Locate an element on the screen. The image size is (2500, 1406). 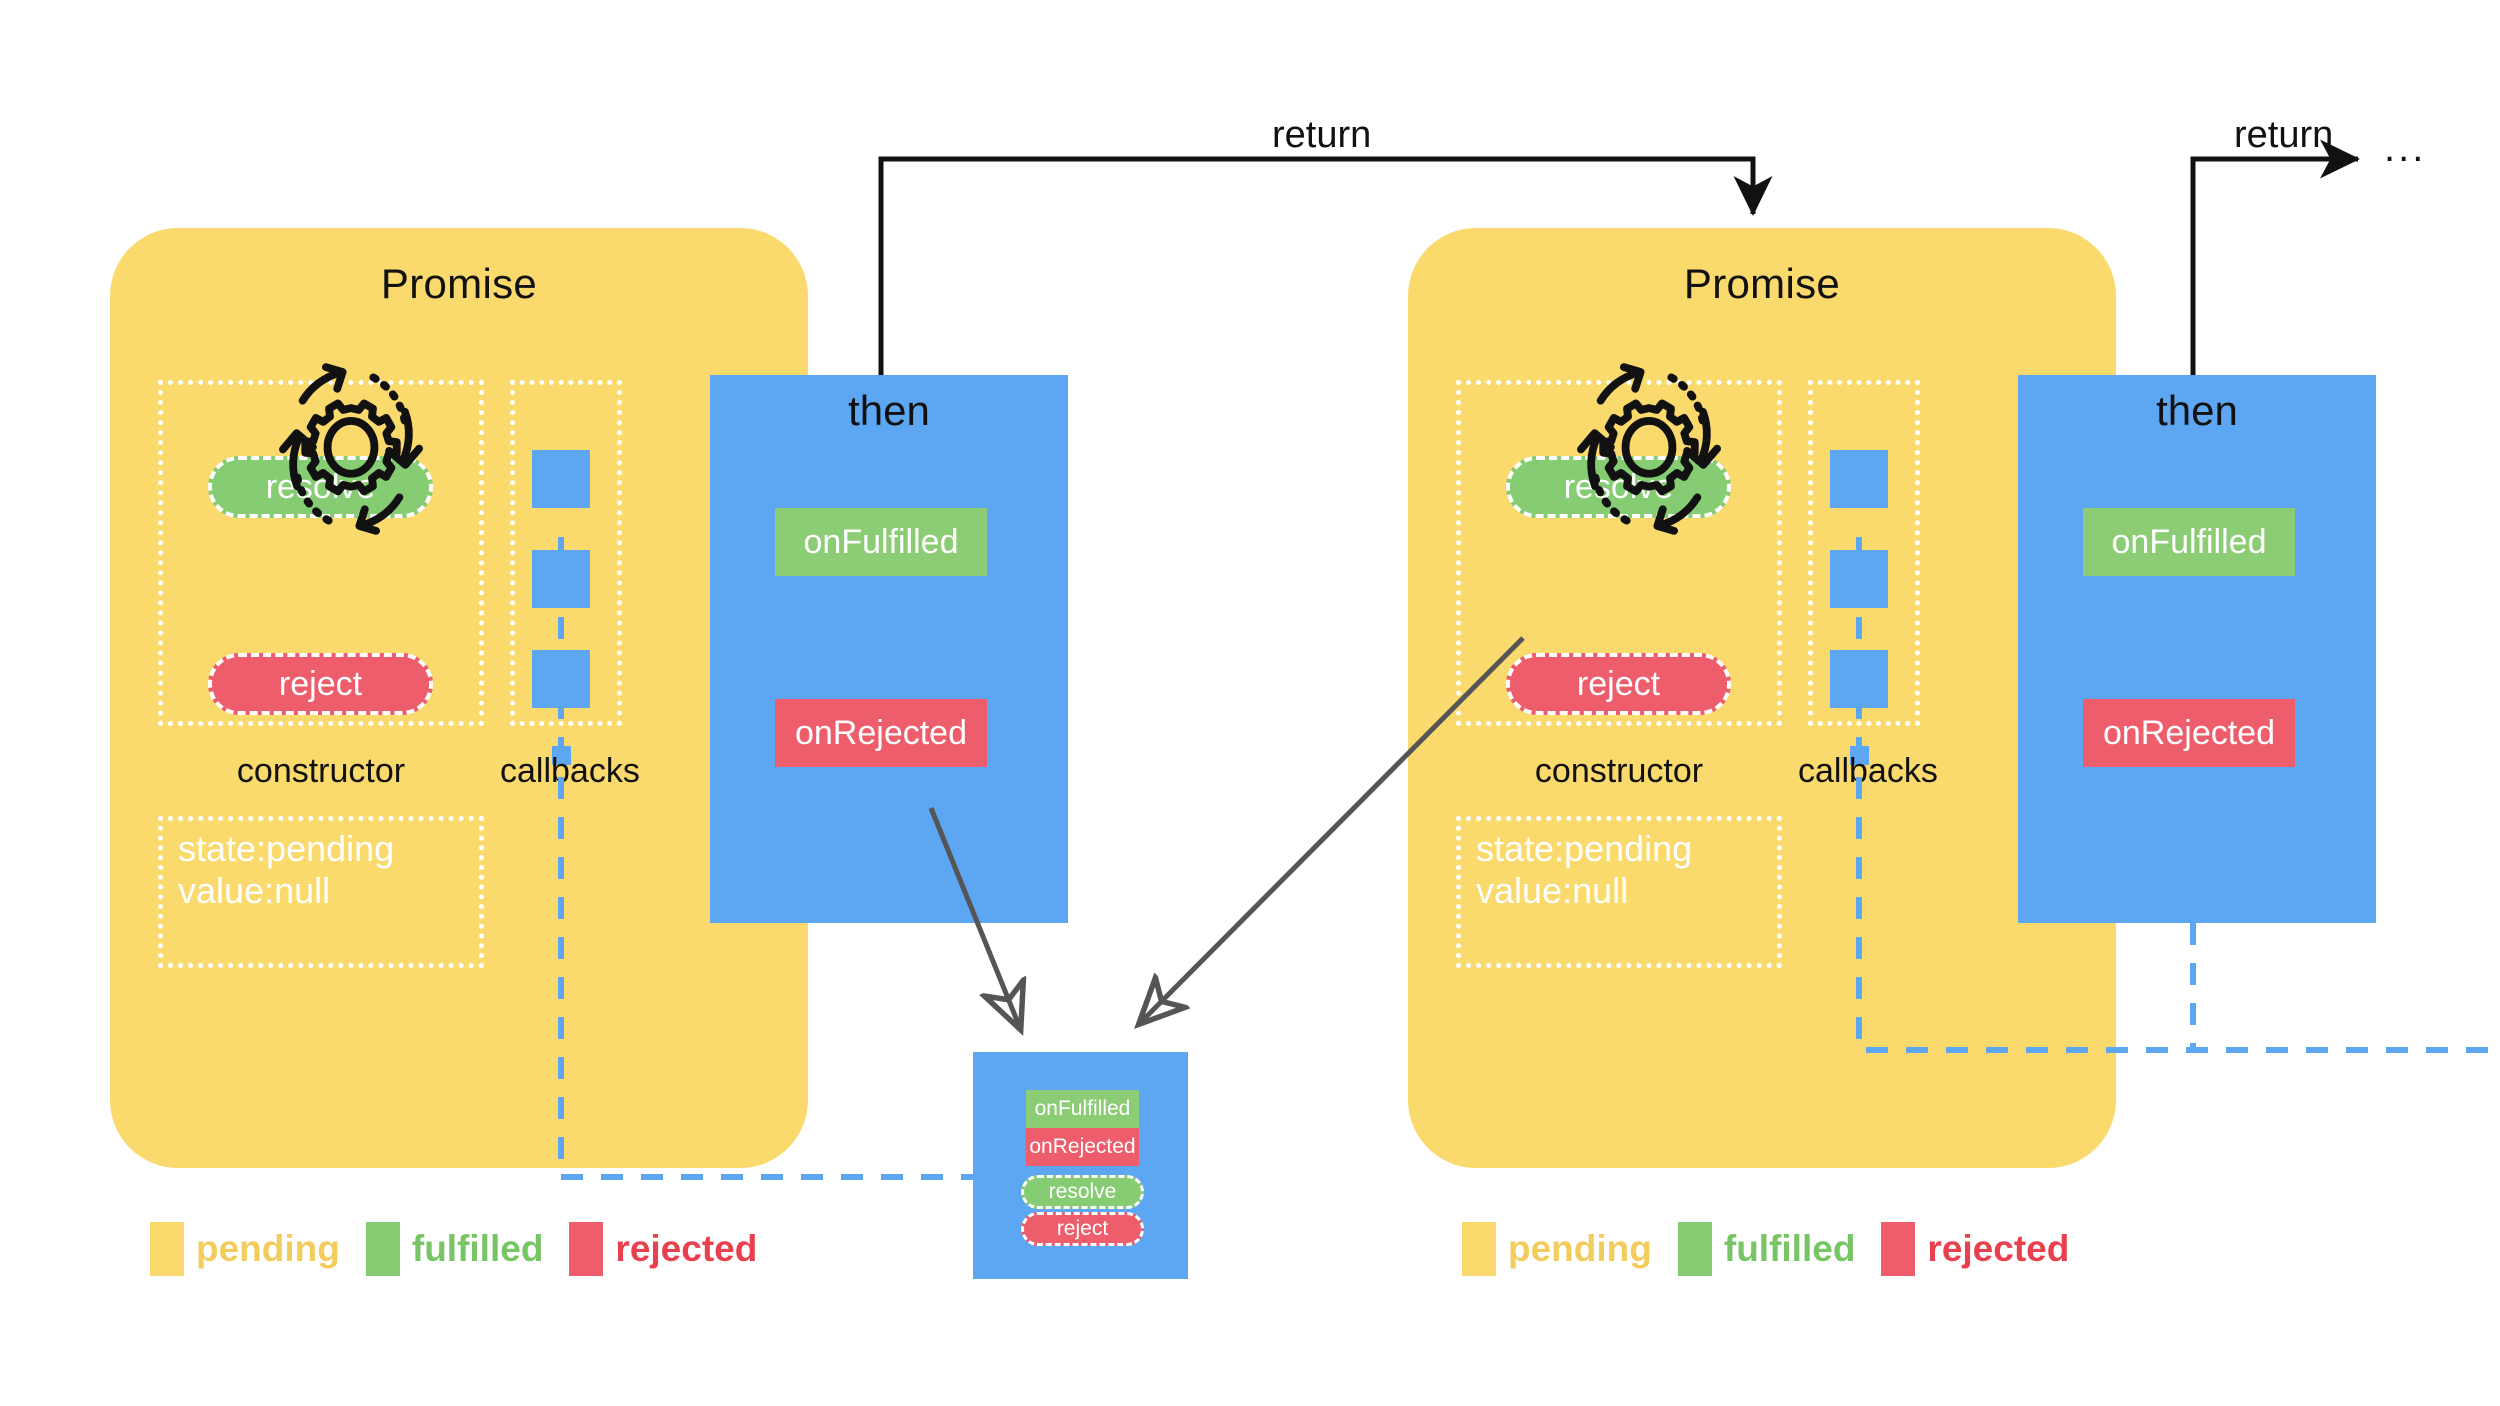
mini-on-fulfilled-box: onFulfilled is located at coordinates (1082, 1109).